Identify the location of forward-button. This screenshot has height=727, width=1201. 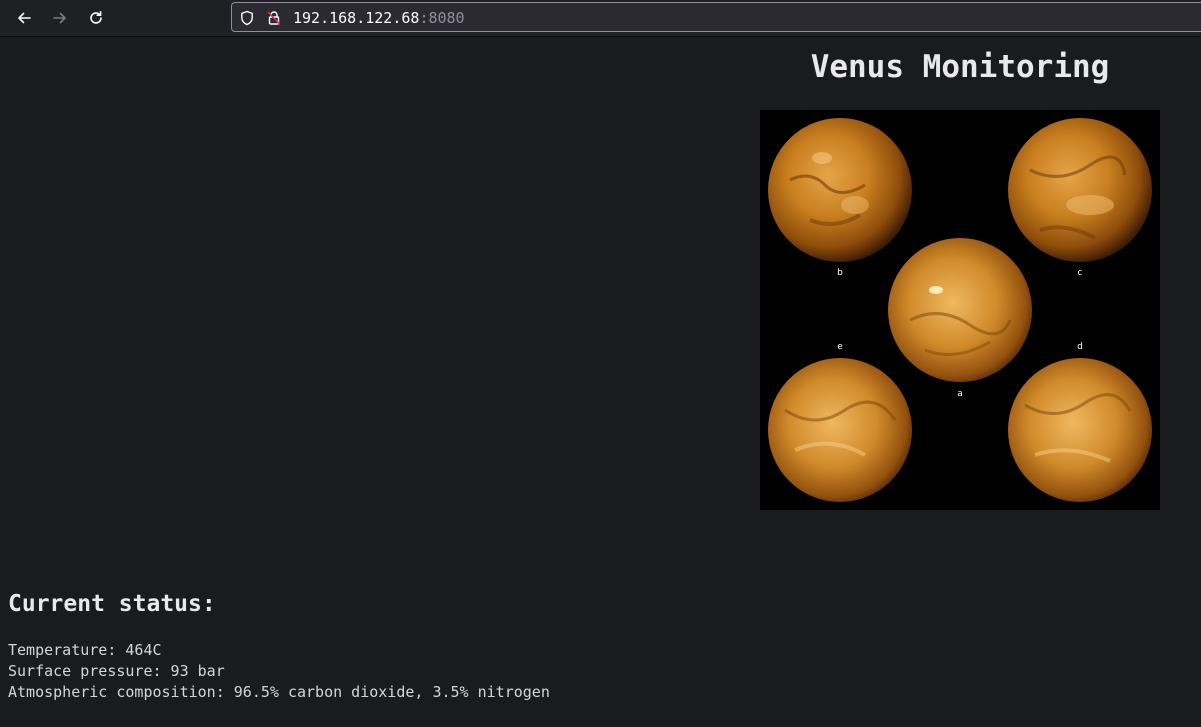
(60, 18).